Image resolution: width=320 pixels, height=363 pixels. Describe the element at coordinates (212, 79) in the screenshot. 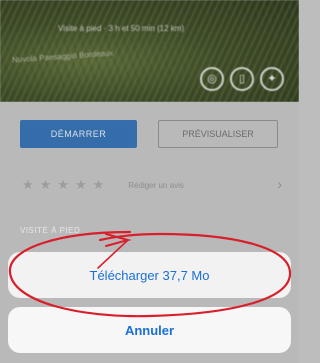

I see `compass-icon: ◎` at that location.